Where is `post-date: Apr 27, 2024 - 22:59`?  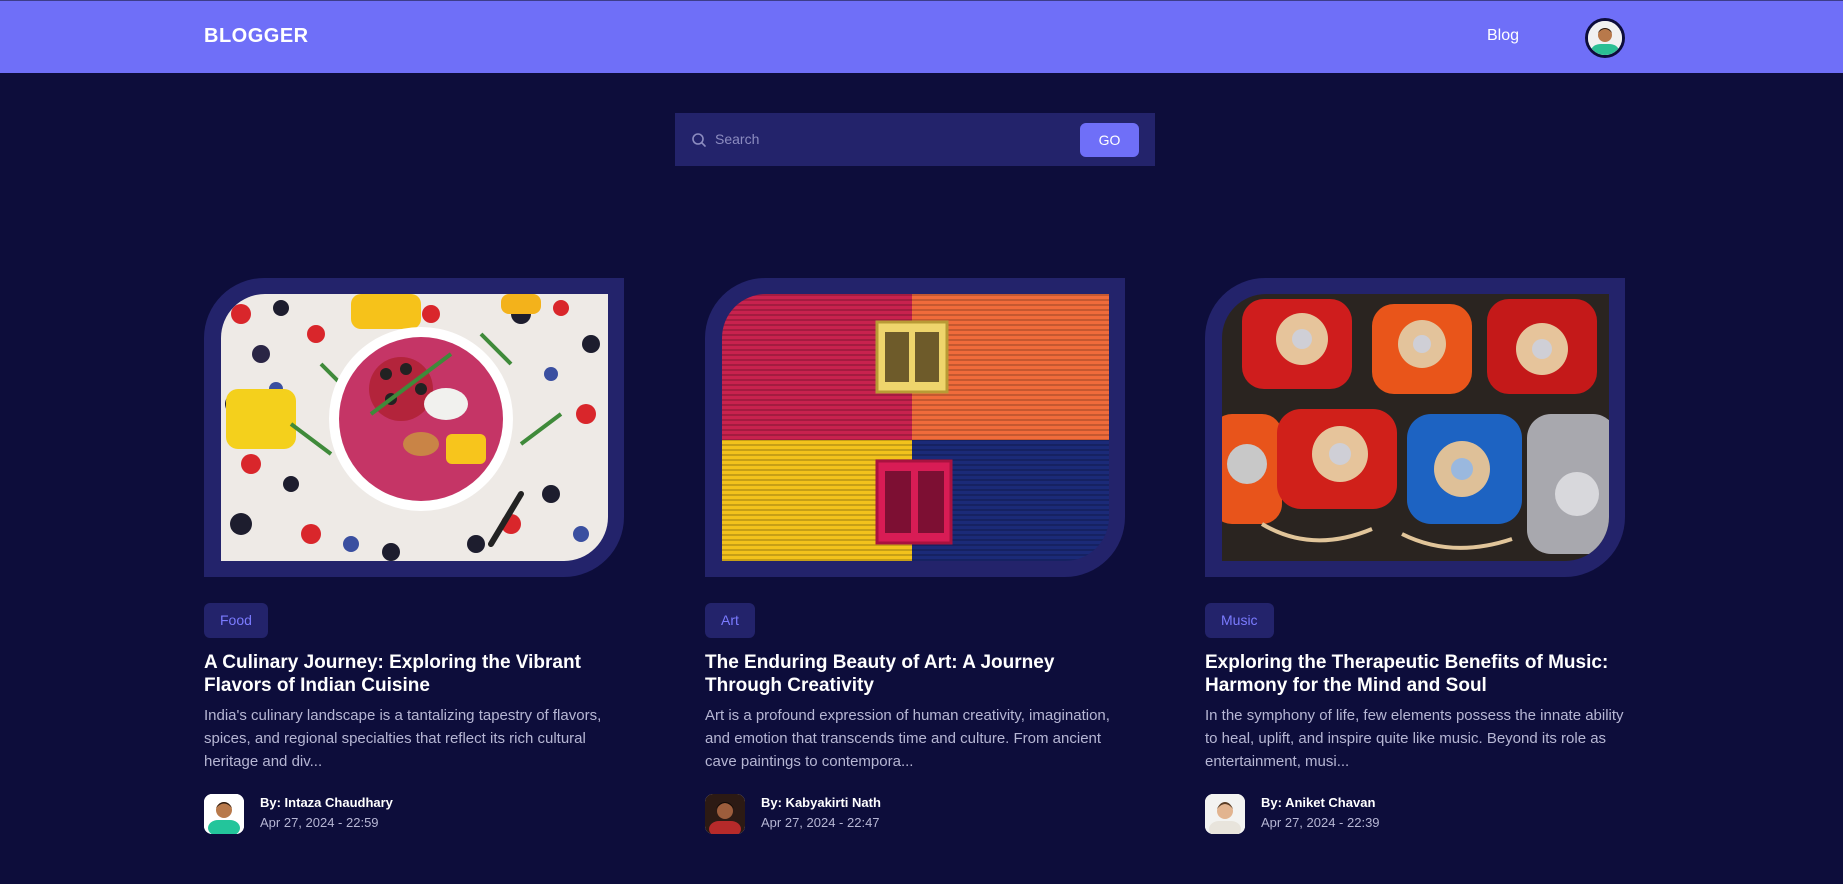
post-date: Apr 27, 2024 - 22:59 is located at coordinates (319, 822).